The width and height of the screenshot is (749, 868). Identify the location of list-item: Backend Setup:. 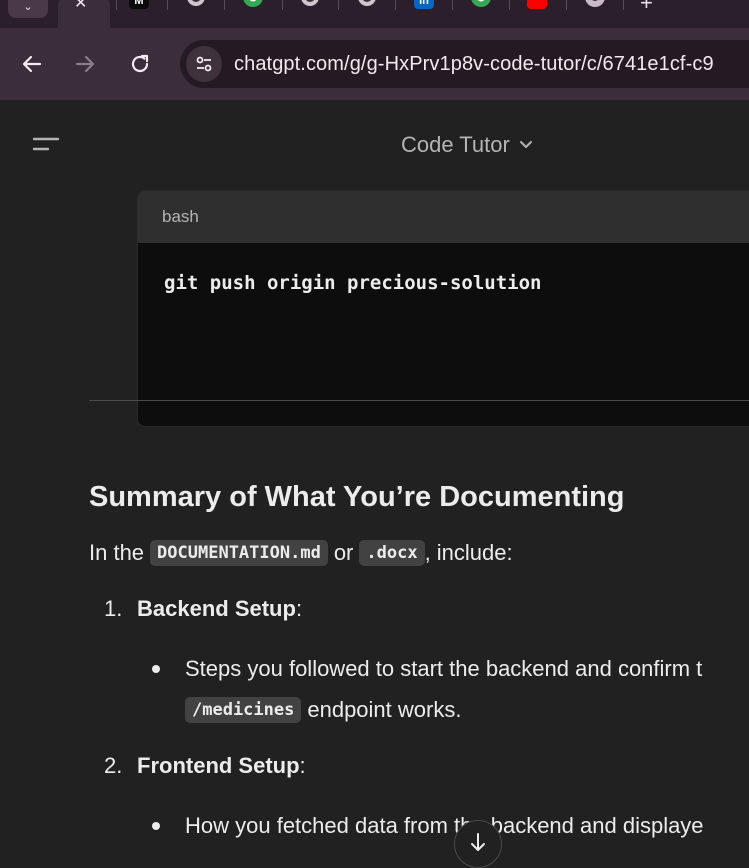
(219, 609).